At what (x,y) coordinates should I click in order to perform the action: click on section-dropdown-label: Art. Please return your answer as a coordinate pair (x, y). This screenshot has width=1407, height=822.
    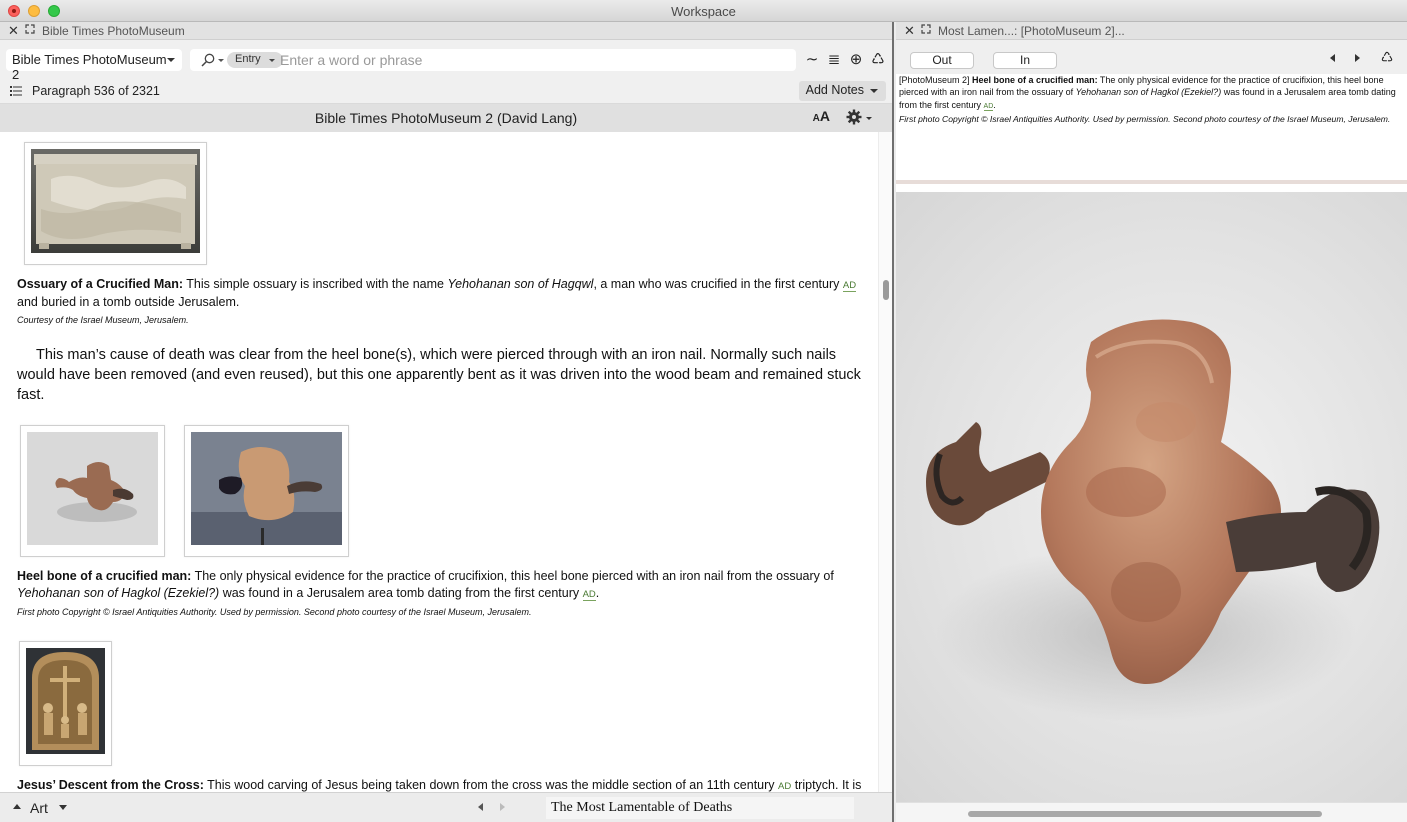
    Looking at the image, I should click on (39, 808).